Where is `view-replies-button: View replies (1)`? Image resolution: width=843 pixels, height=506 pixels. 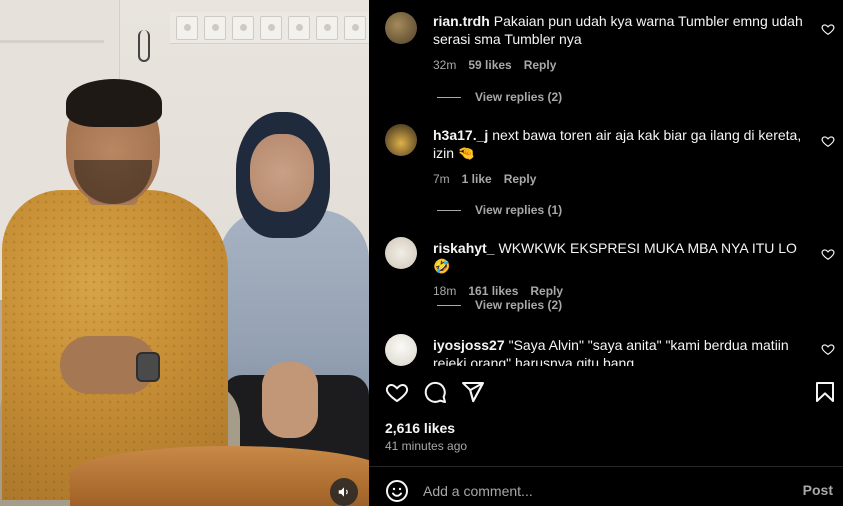
view-replies-button: View replies (1) is located at coordinates (499, 210).